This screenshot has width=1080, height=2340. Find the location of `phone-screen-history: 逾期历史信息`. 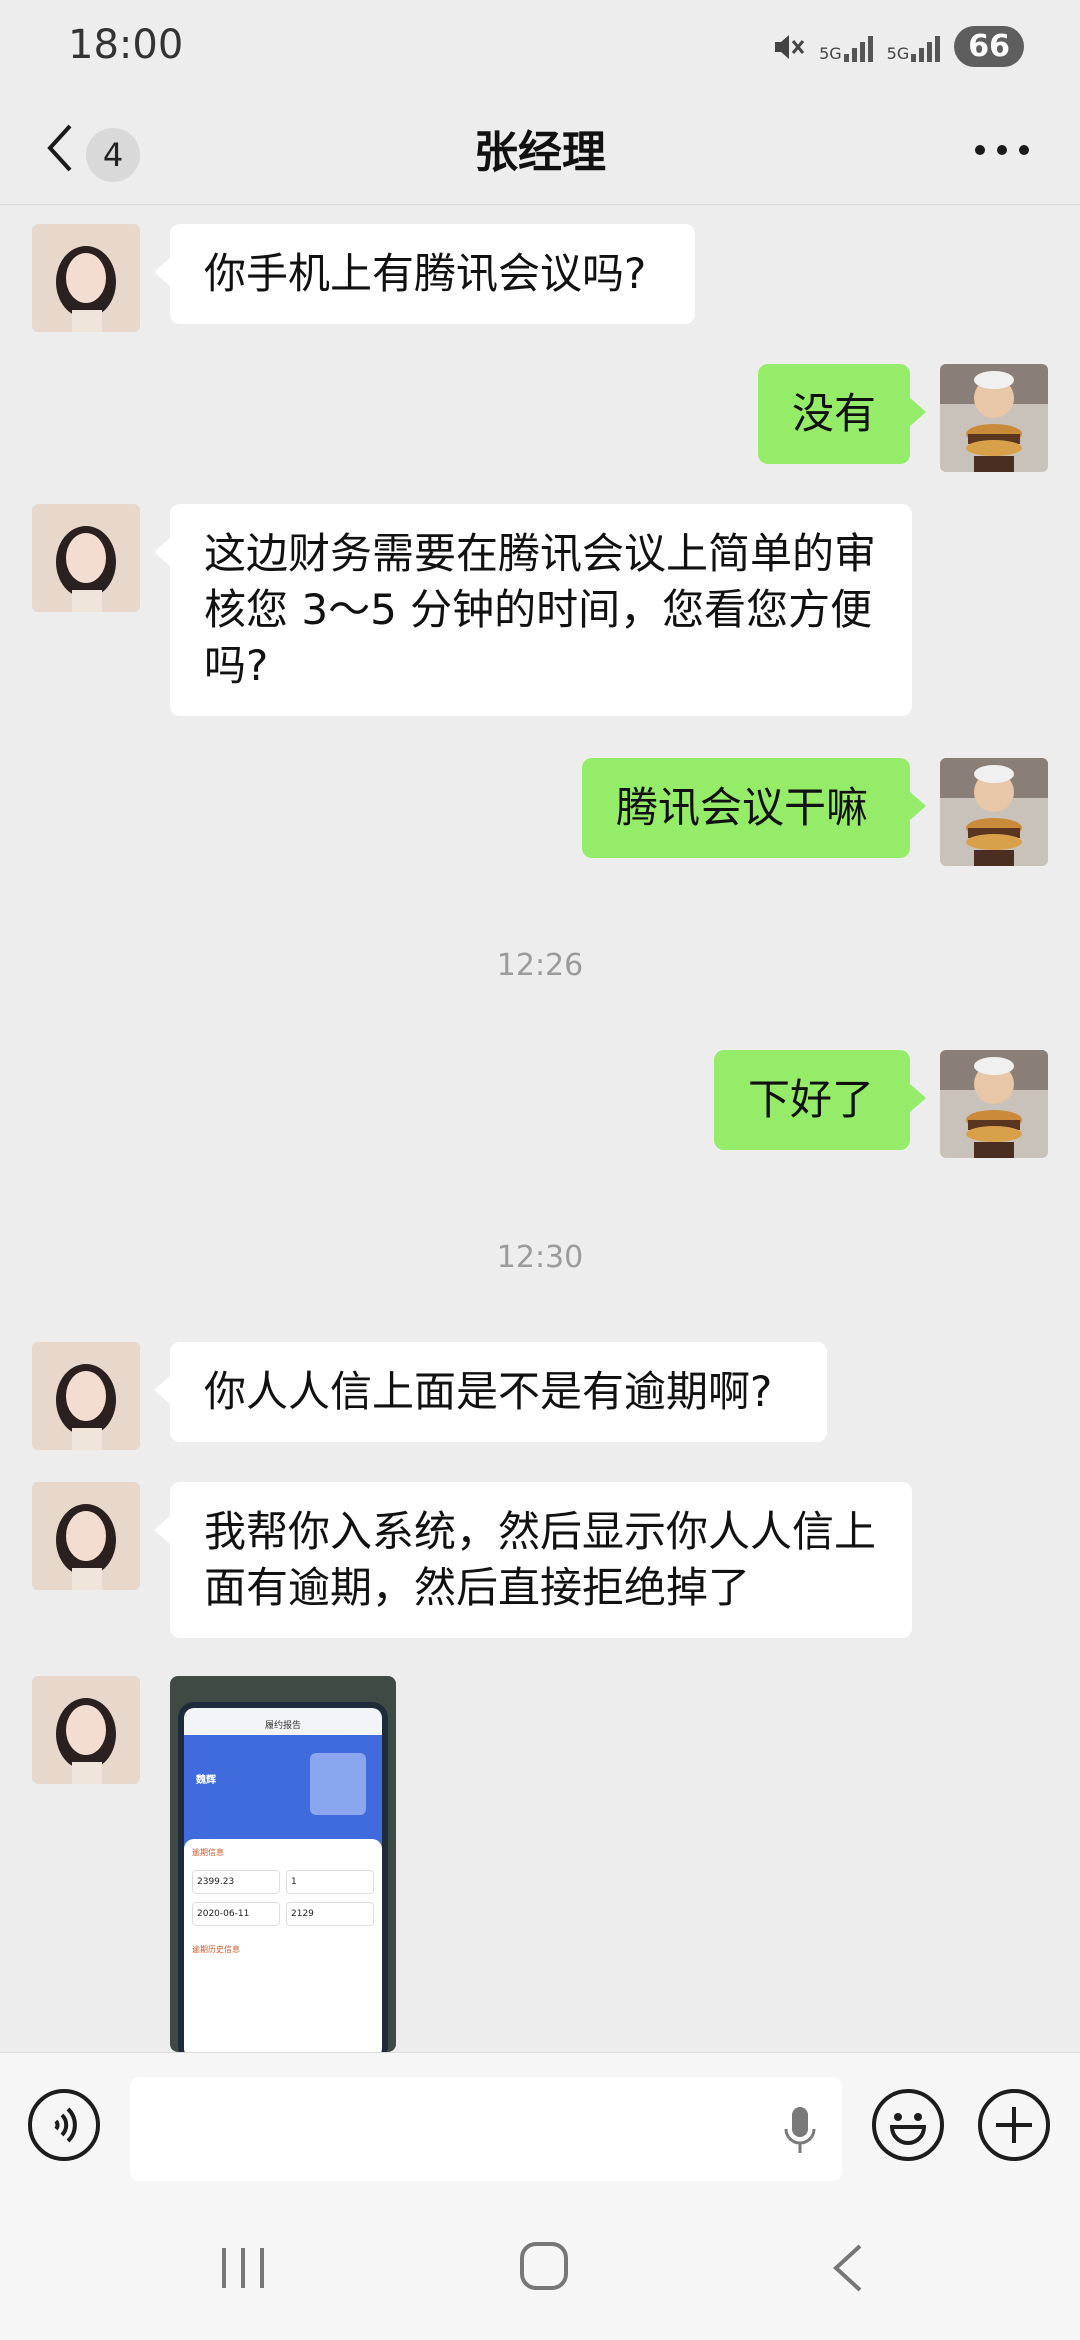

phone-screen-history: 逾期历史信息 is located at coordinates (216, 1949).